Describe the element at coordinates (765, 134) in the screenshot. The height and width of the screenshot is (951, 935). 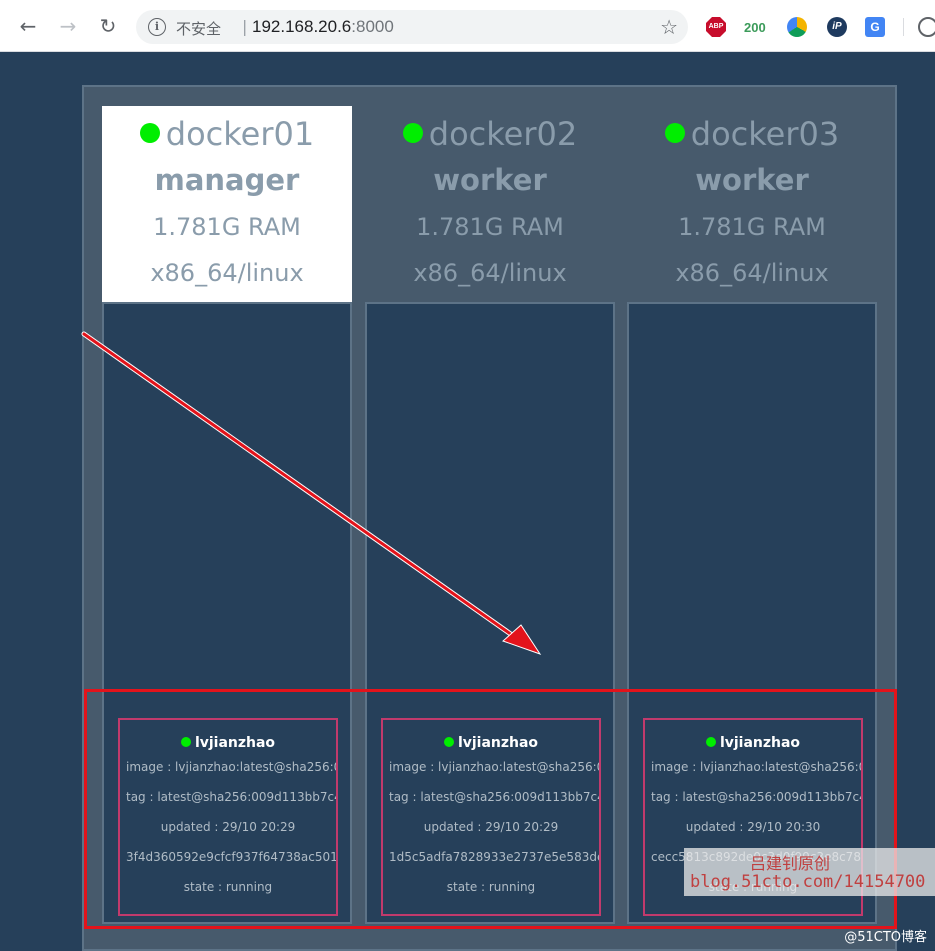
I see `node-name-text: docker03` at that location.